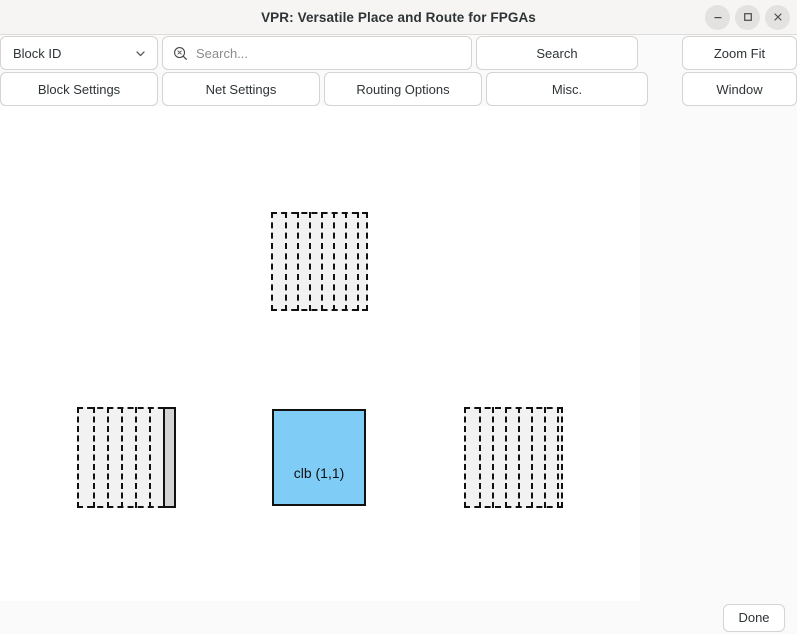  What do you see at coordinates (557, 53) in the screenshot?
I see `search-button: Search` at bounding box center [557, 53].